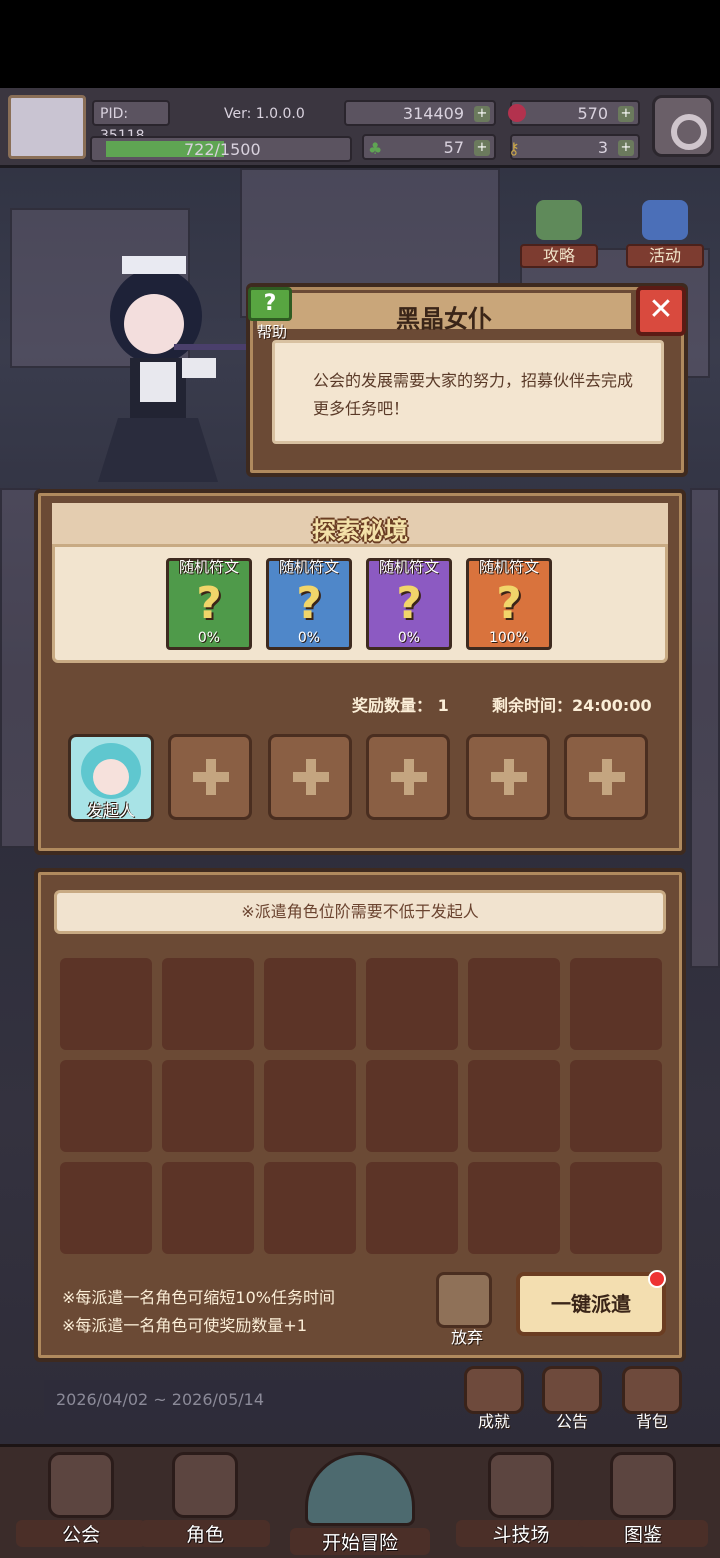  I want to click on crossed-swords-icon, so click(521, 1485).